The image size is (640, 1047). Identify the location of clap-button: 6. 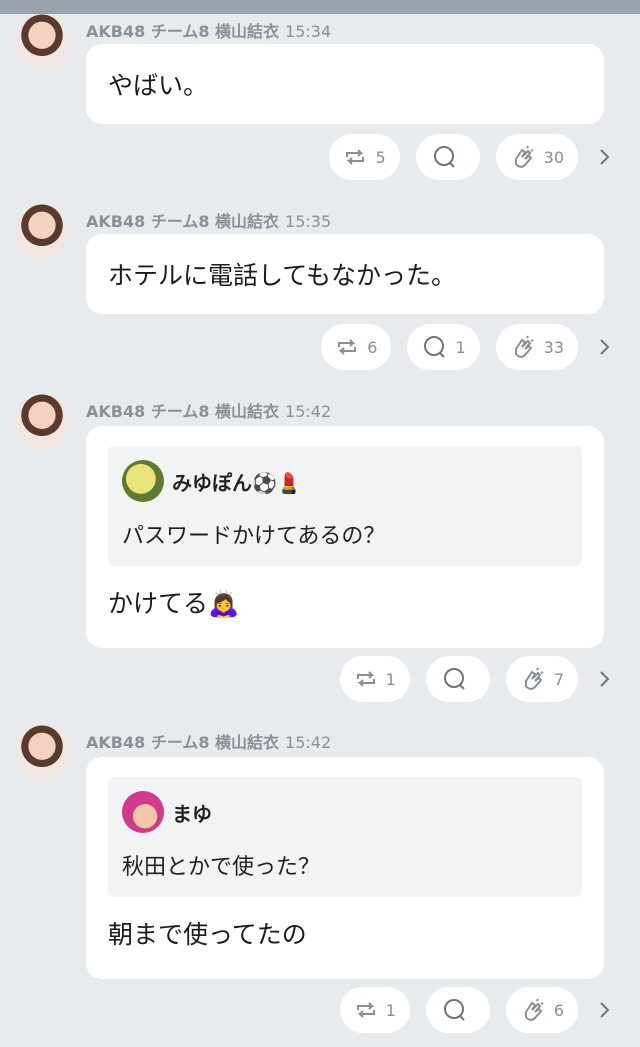
(541, 1010).